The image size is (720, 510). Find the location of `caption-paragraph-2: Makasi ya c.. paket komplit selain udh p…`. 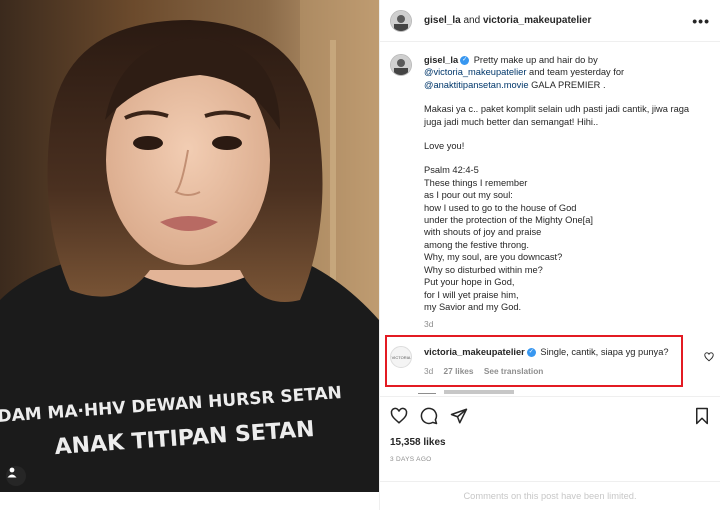

caption-paragraph-2: Makasi ya c.. paket komplit selain udh p… is located at coordinates (557, 115).